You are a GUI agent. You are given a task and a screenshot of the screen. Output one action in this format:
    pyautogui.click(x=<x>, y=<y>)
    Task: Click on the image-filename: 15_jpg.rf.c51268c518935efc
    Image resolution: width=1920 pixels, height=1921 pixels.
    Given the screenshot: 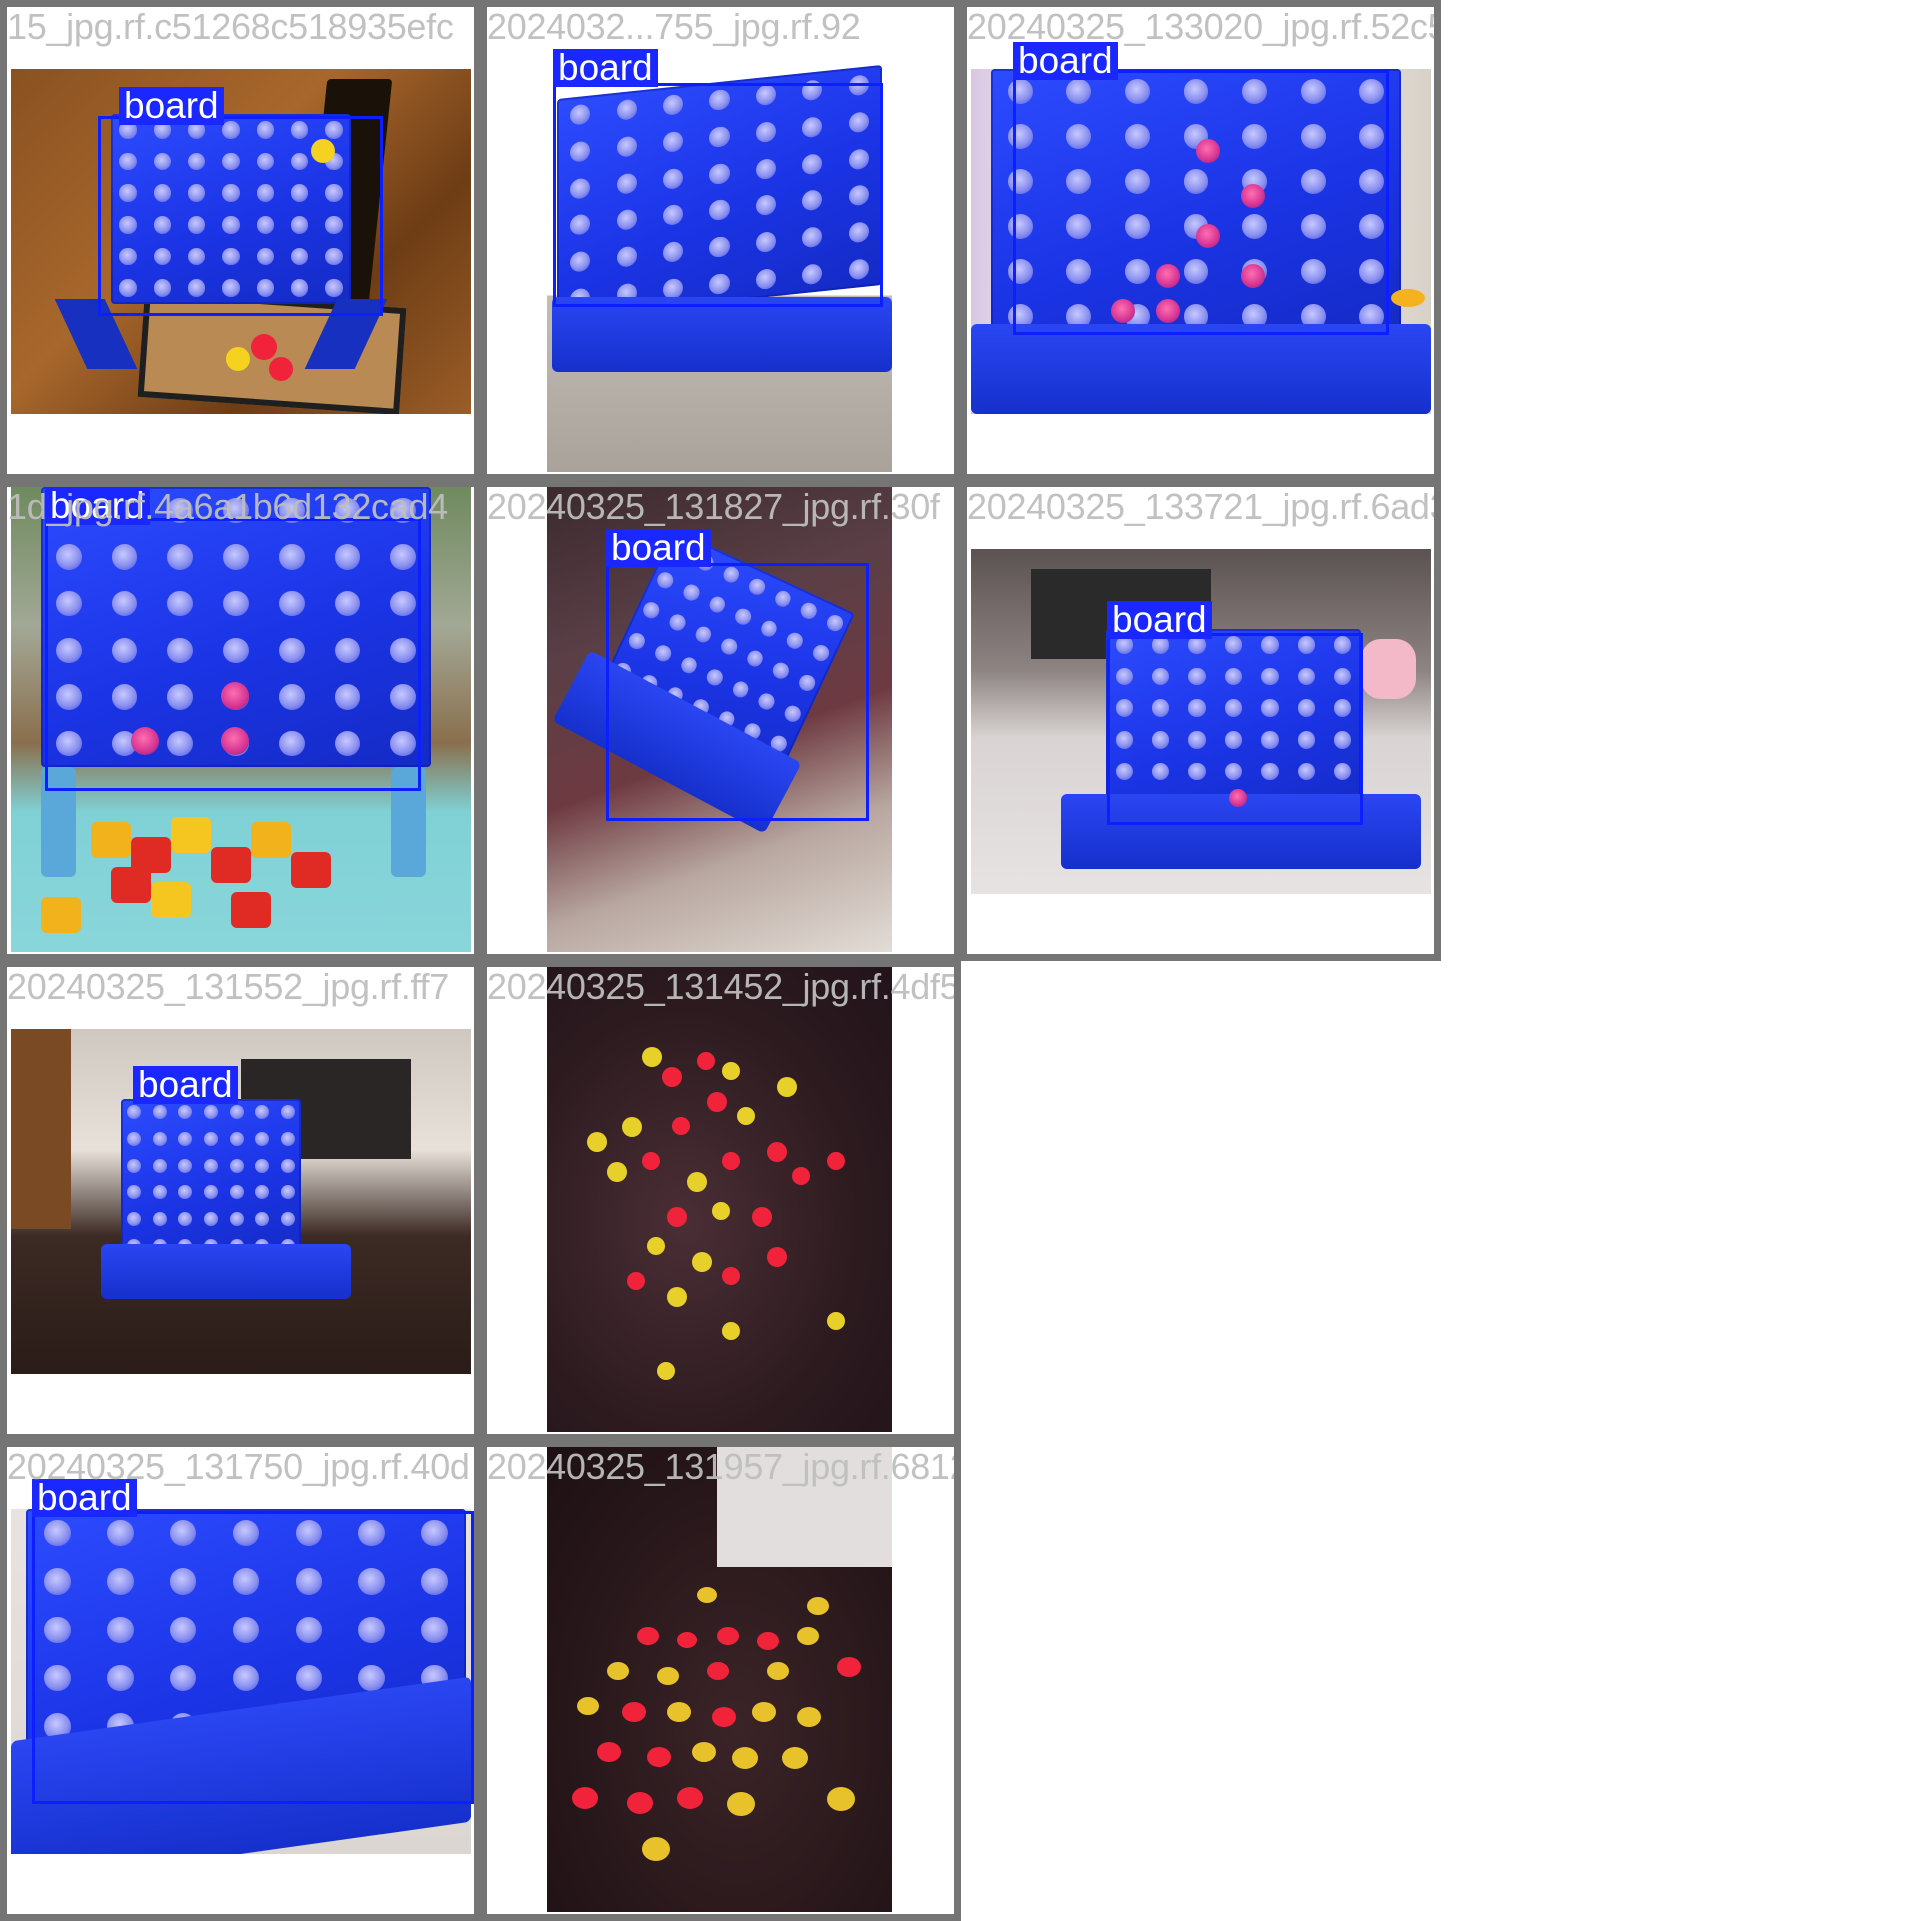 What is the action you would take?
    pyautogui.click(x=230, y=26)
    